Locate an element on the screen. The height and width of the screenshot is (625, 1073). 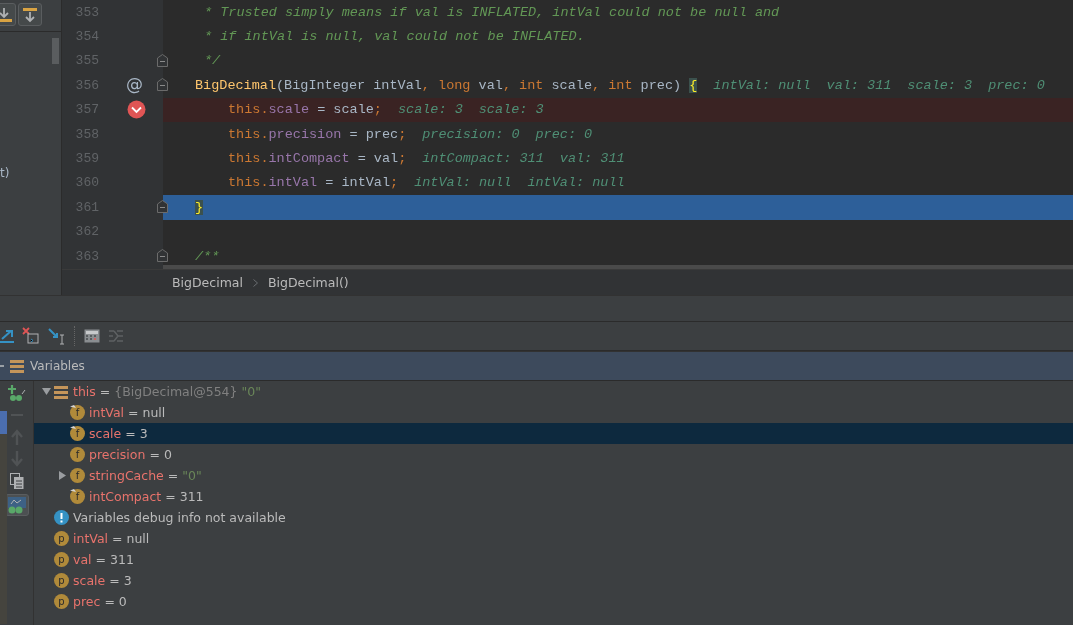
download-icon is located at coordinates (6, 14).